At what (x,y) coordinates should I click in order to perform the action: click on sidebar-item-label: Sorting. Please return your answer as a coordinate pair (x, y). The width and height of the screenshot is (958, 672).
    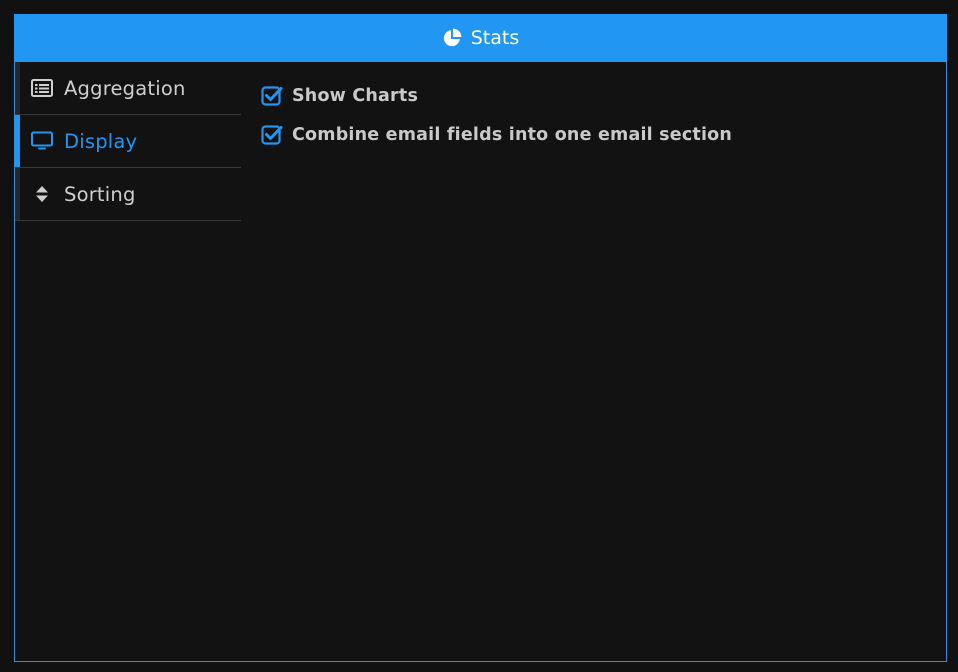
    Looking at the image, I should click on (100, 194).